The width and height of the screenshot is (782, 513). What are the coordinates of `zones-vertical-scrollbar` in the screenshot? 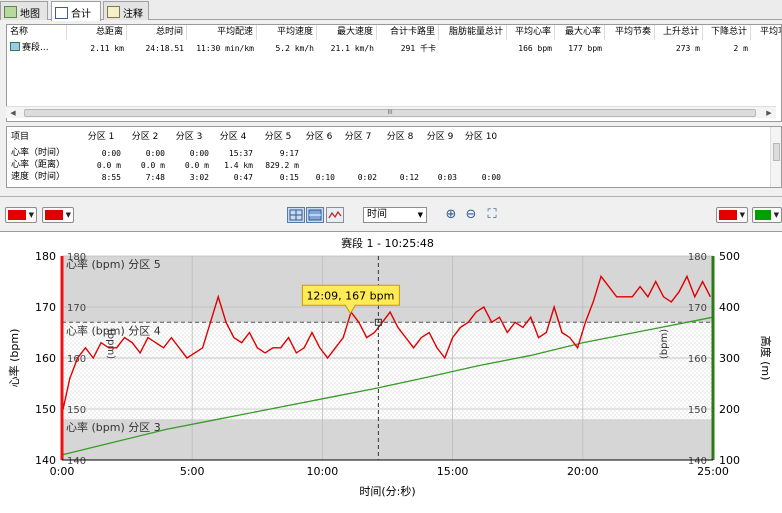 It's located at (775, 157).